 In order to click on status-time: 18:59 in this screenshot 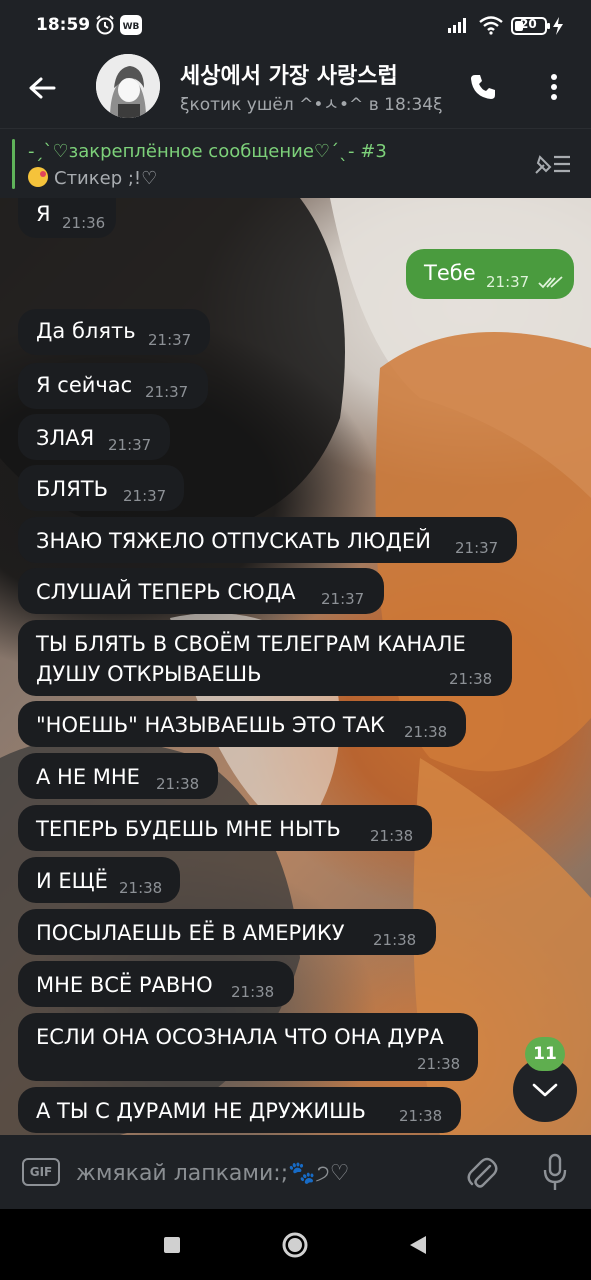, I will do `click(63, 25)`.